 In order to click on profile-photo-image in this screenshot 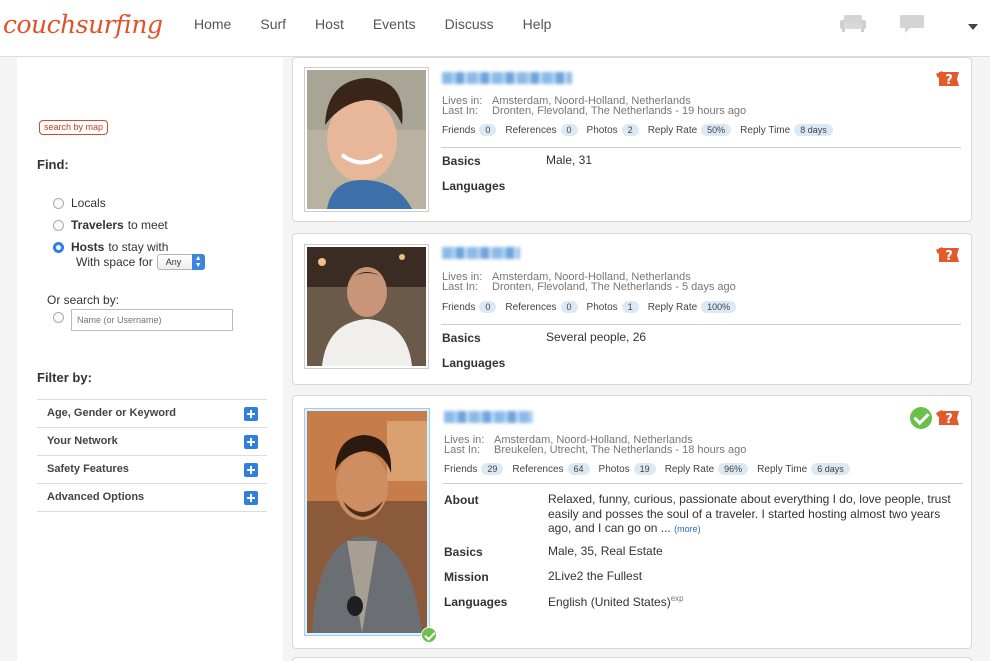, I will do `click(367, 522)`.